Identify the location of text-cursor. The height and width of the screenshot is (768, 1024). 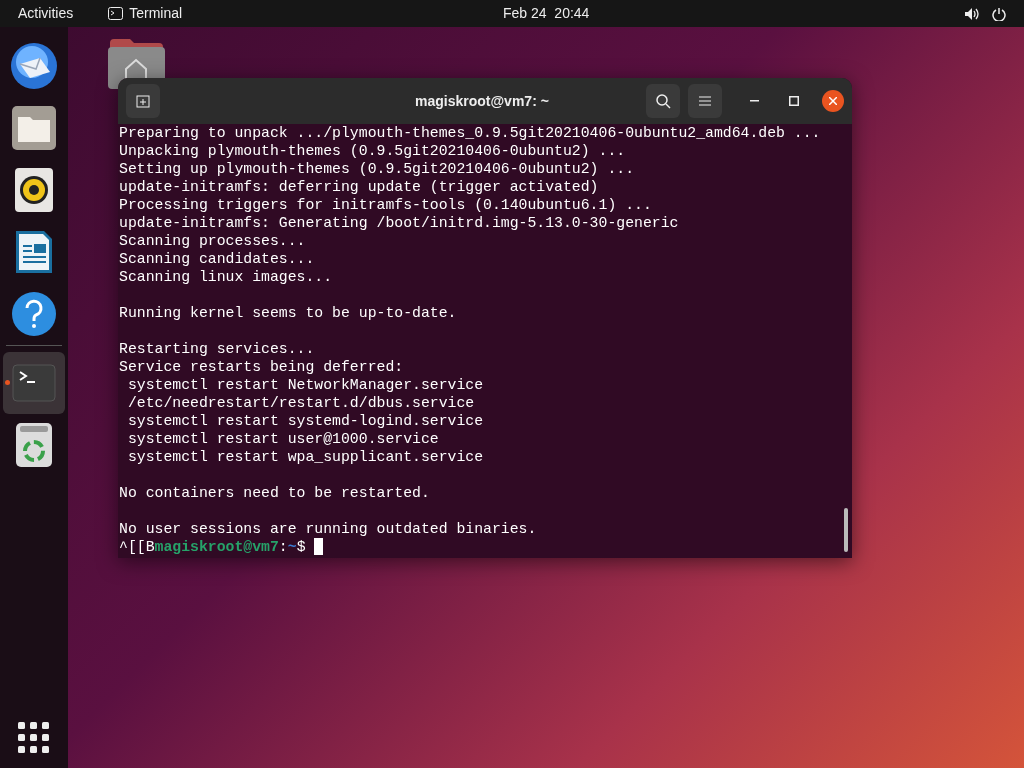
(319, 546).